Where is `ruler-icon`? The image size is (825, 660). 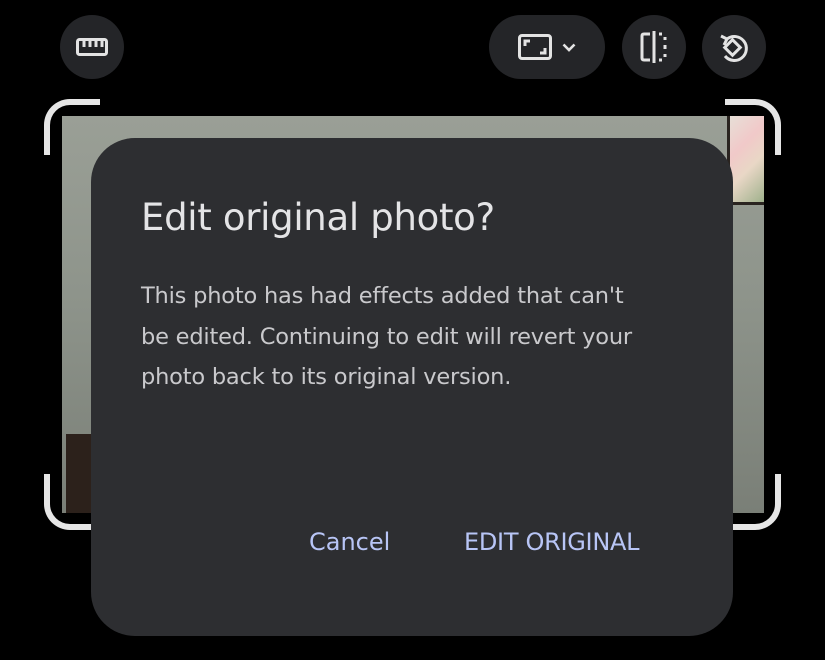
ruler-icon is located at coordinates (92, 47).